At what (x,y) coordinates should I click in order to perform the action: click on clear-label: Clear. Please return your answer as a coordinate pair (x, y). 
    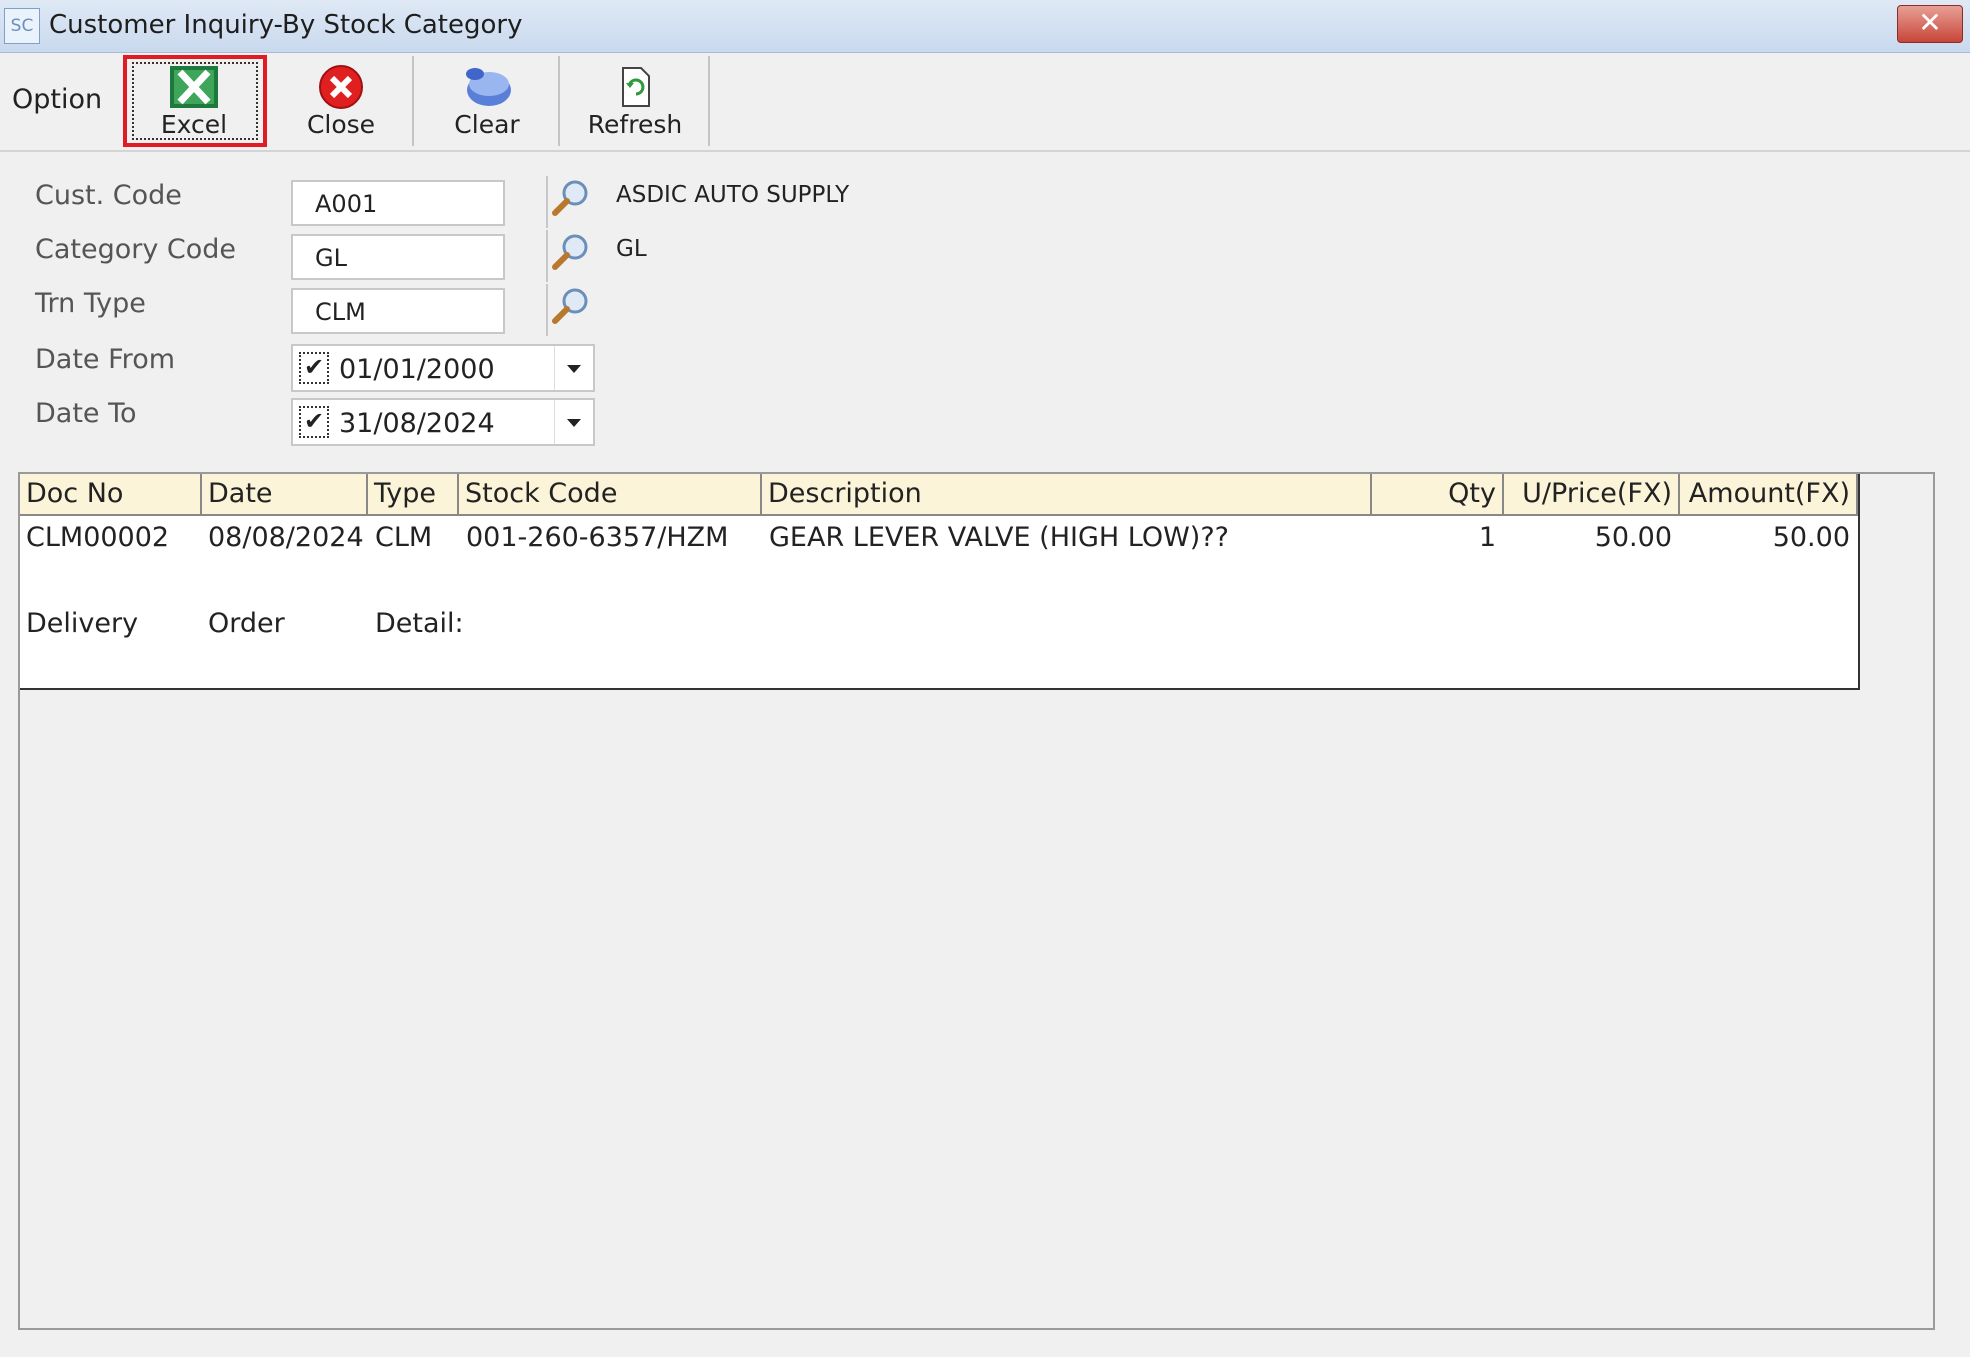
    Looking at the image, I should click on (487, 124).